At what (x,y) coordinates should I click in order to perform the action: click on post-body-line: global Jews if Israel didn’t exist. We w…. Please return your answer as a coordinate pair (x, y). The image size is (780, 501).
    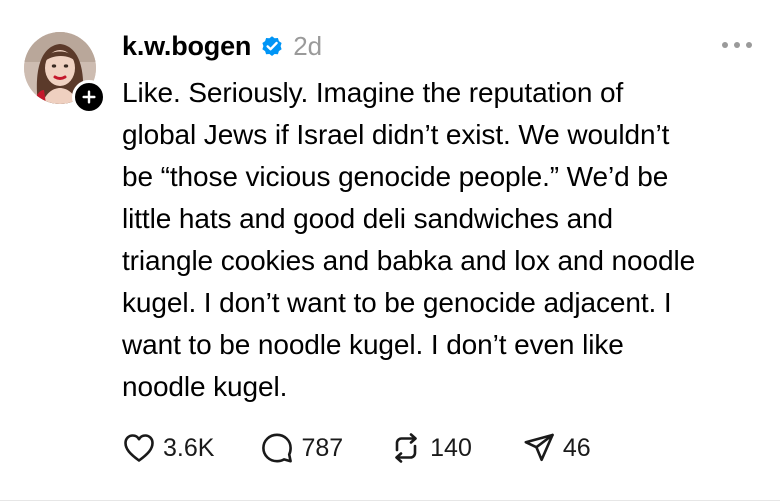
    Looking at the image, I should click on (396, 134).